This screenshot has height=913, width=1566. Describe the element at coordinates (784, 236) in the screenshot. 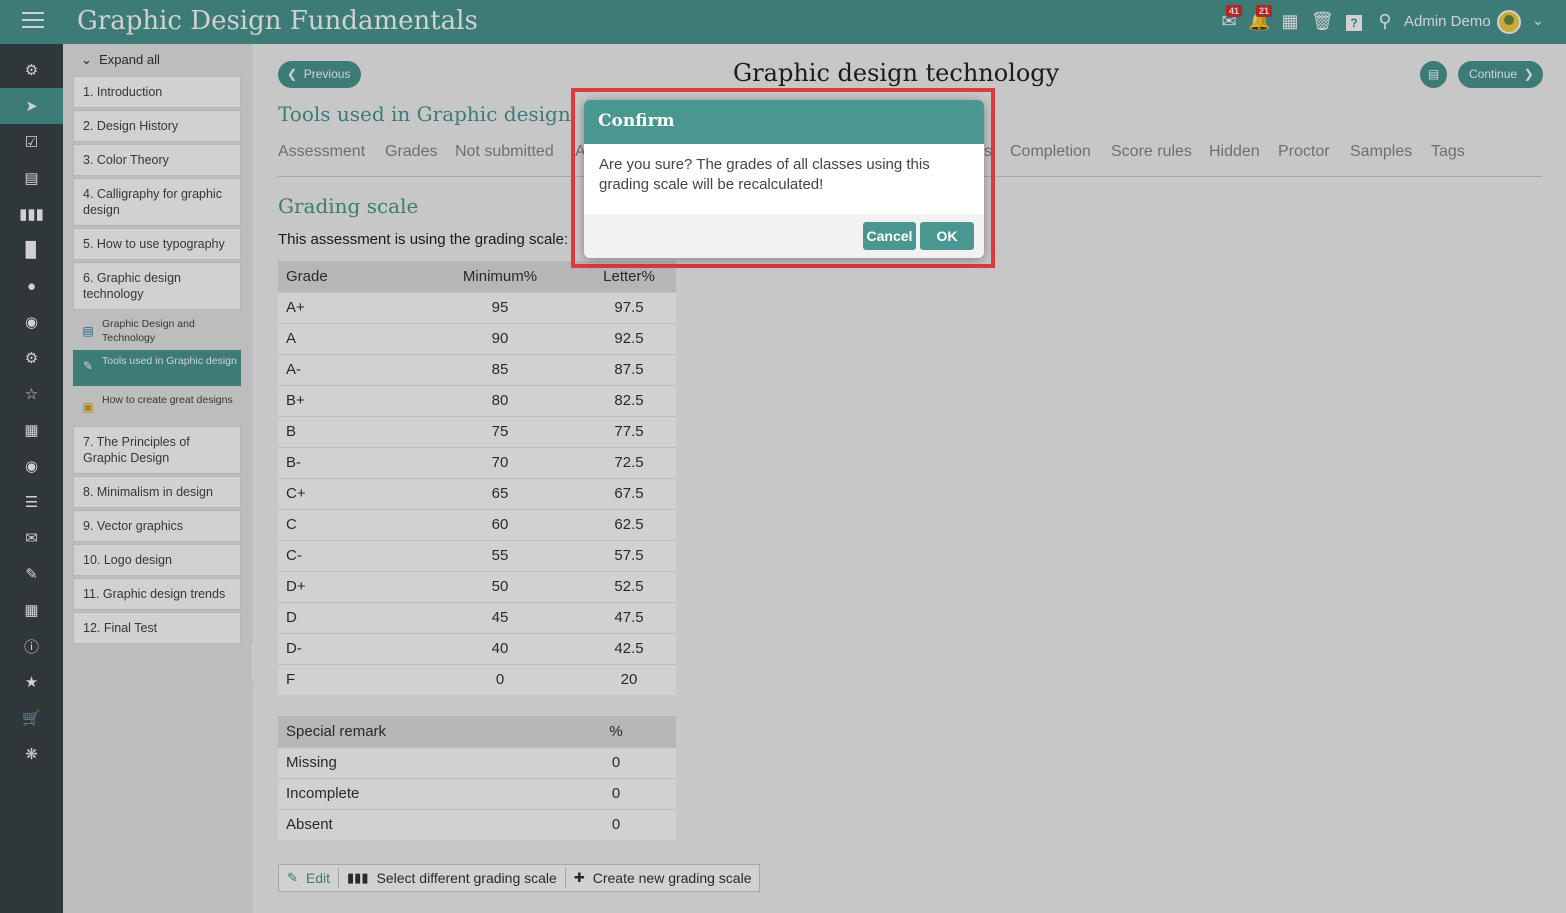

I see `dialog-footer: Cancel OK` at that location.